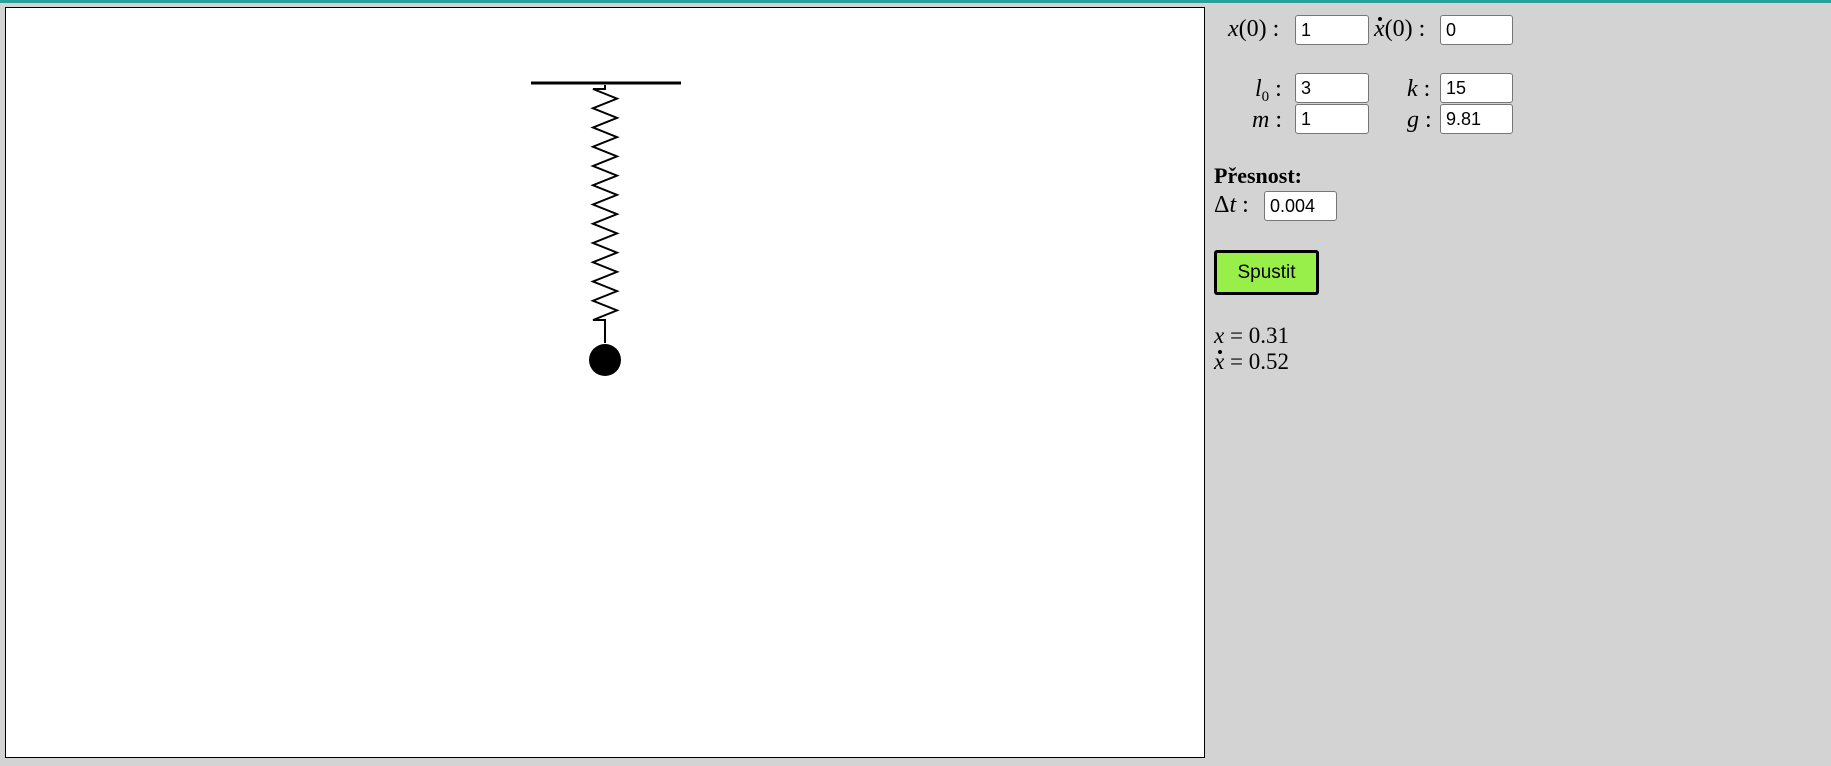  Describe the element at coordinates (1231, 205) in the screenshot. I see `dt-label: Δt:` at that location.